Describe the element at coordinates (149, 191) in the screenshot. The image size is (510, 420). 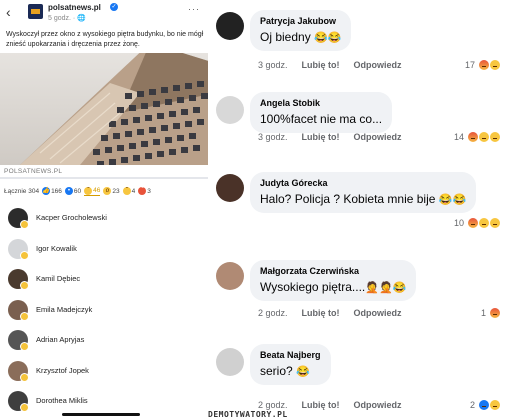
I see `tab-count: 3` at that location.